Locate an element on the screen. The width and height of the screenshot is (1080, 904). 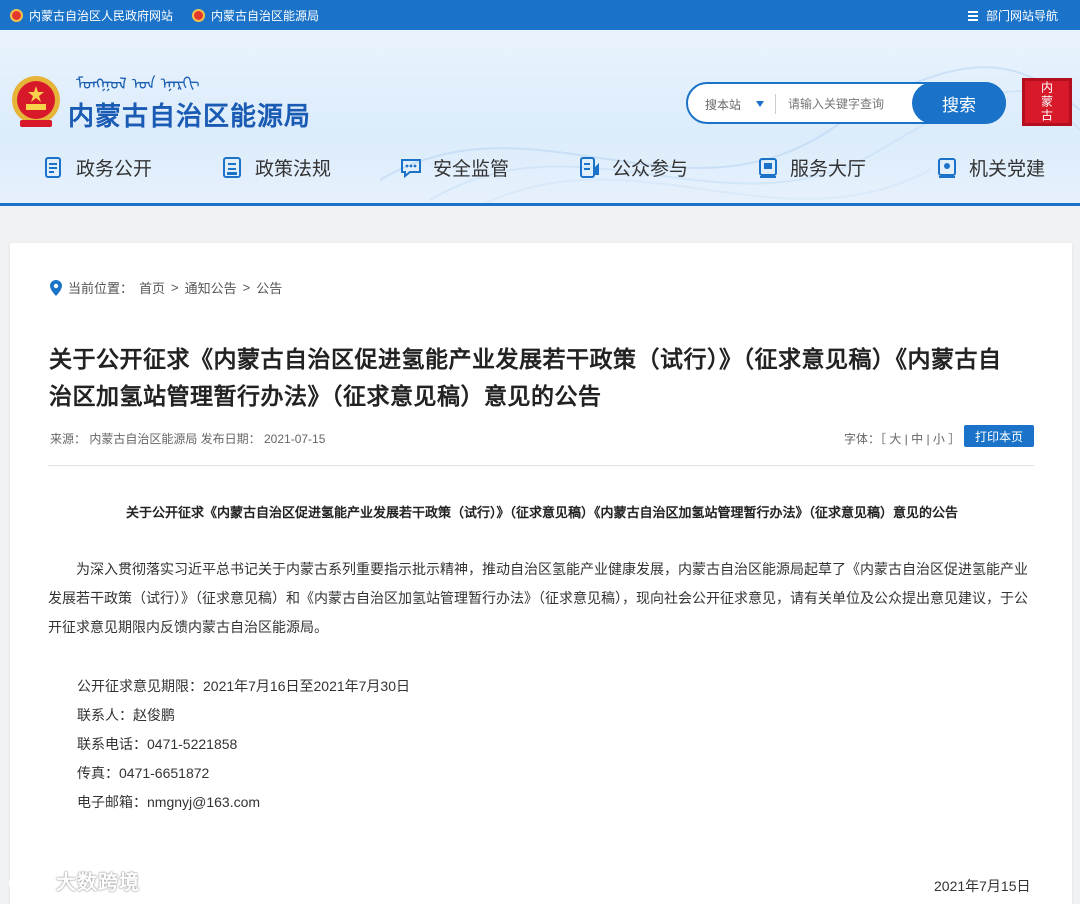
gov-site-link-label: 内蒙古自治区人民政府网站 is located at coordinates (101, 16).